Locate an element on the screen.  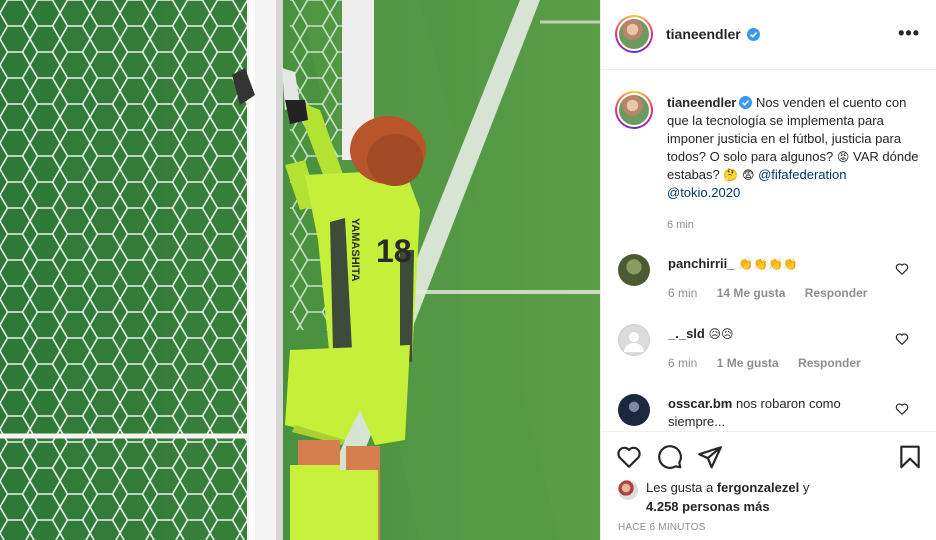
author-avatar is located at coordinates (634, 34).